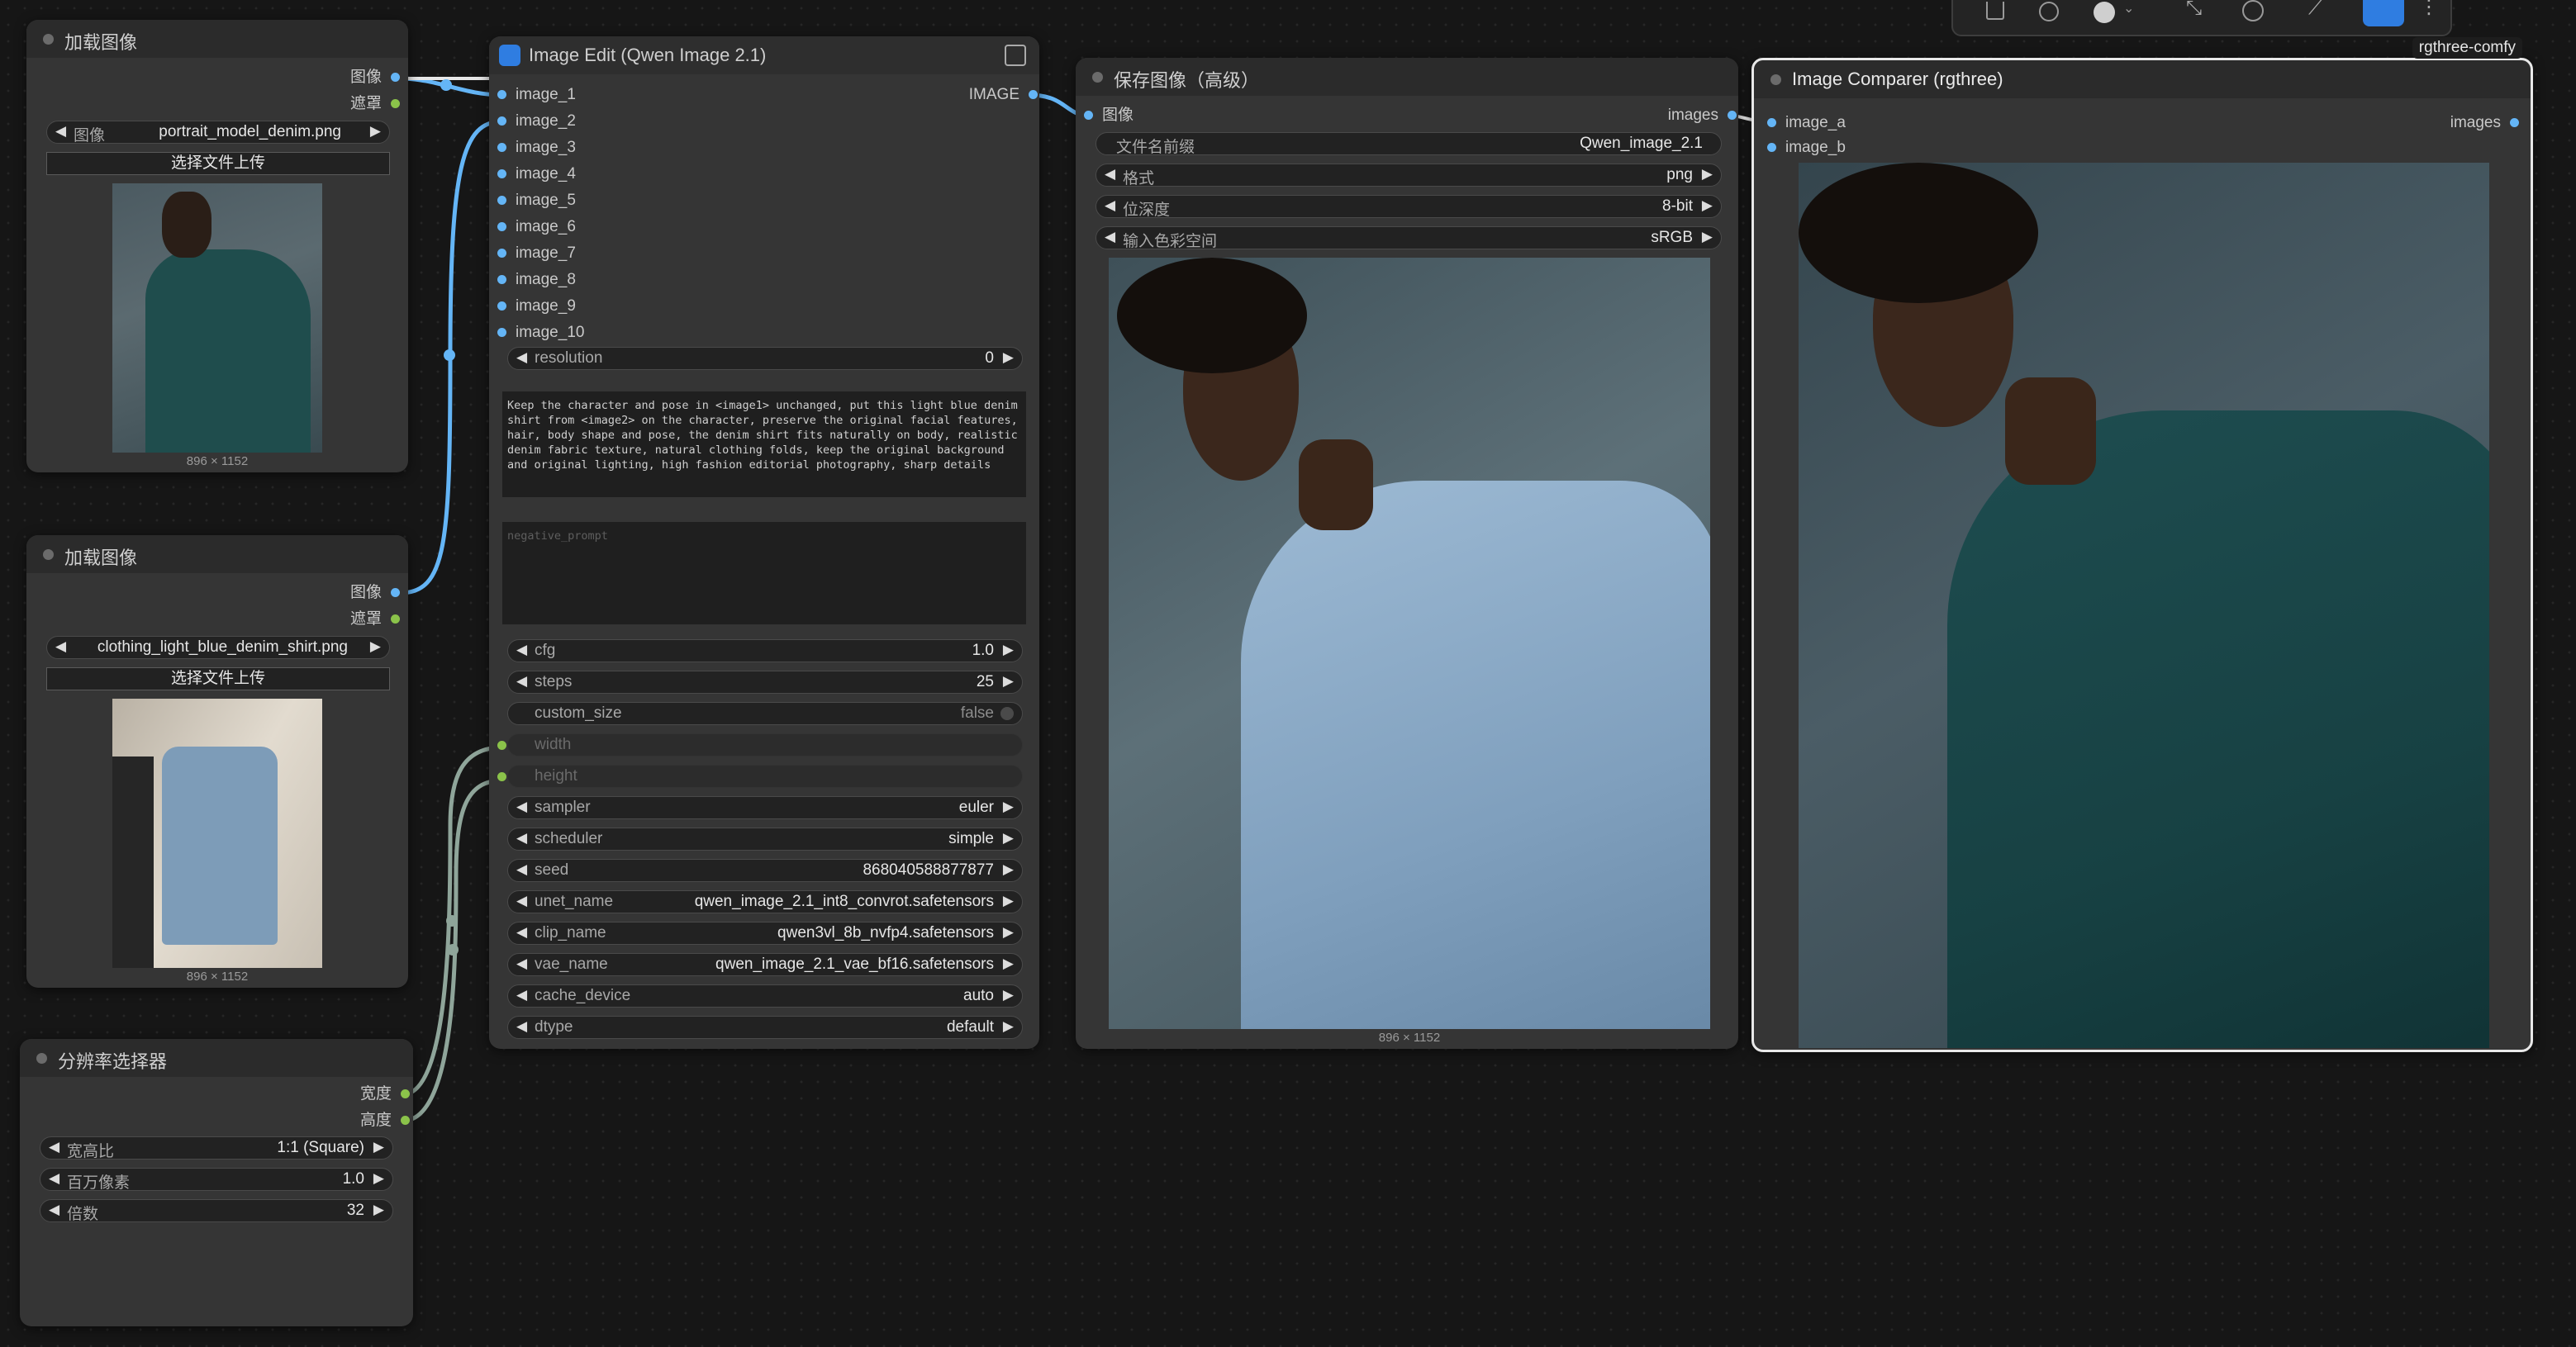 The width and height of the screenshot is (2576, 1347). What do you see at coordinates (2315, 10) in the screenshot?
I see `chart-icon: ⟋` at bounding box center [2315, 10].